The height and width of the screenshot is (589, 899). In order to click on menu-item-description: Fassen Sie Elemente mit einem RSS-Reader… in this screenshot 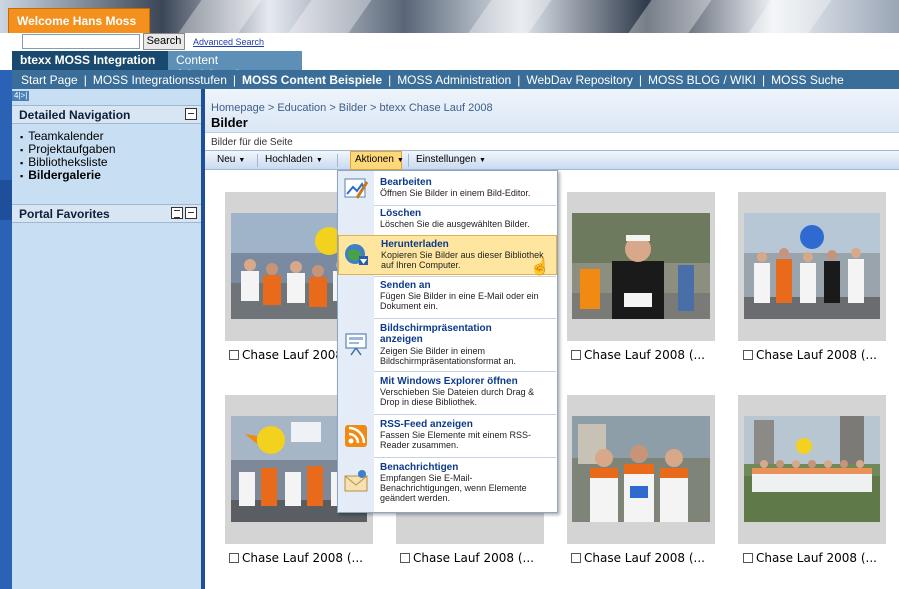, I will do `click(456, 440)`.